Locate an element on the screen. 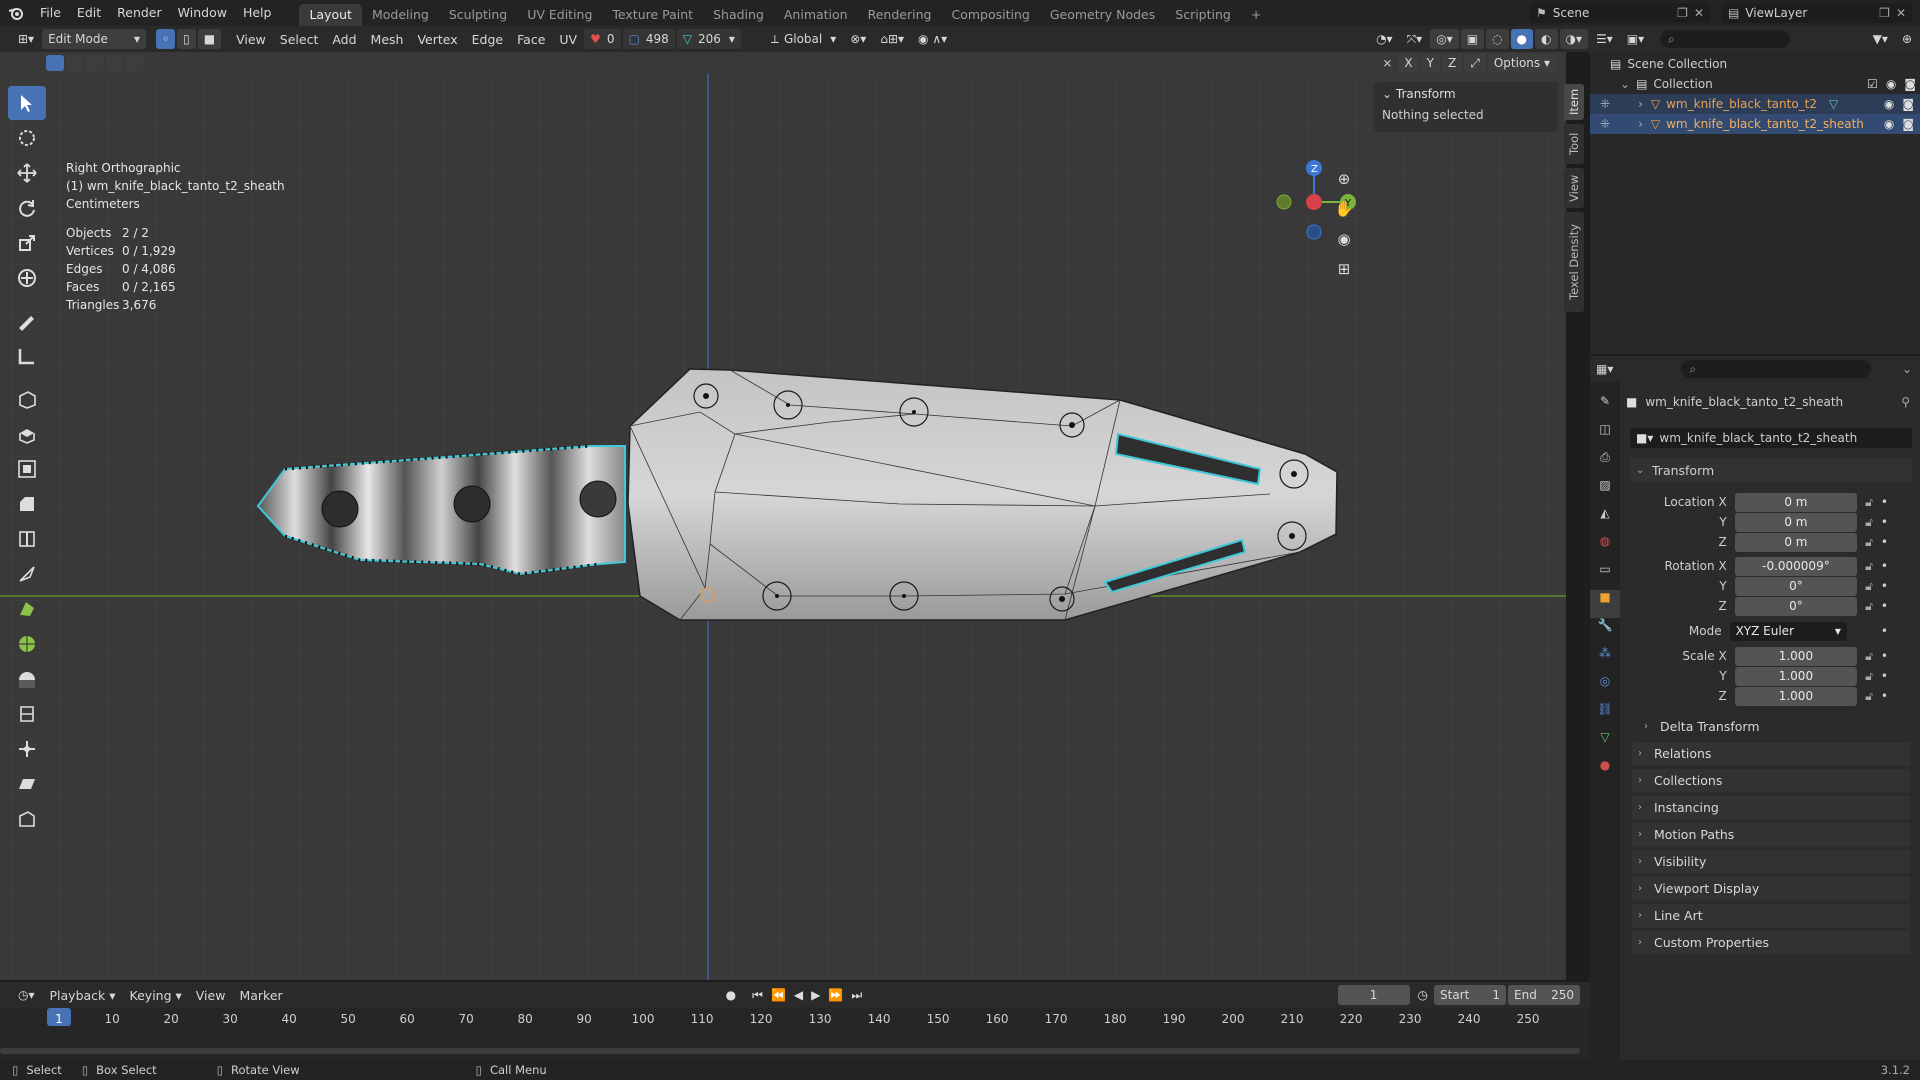  location-y-field: 0 m is located at coordinates (1796, 522).